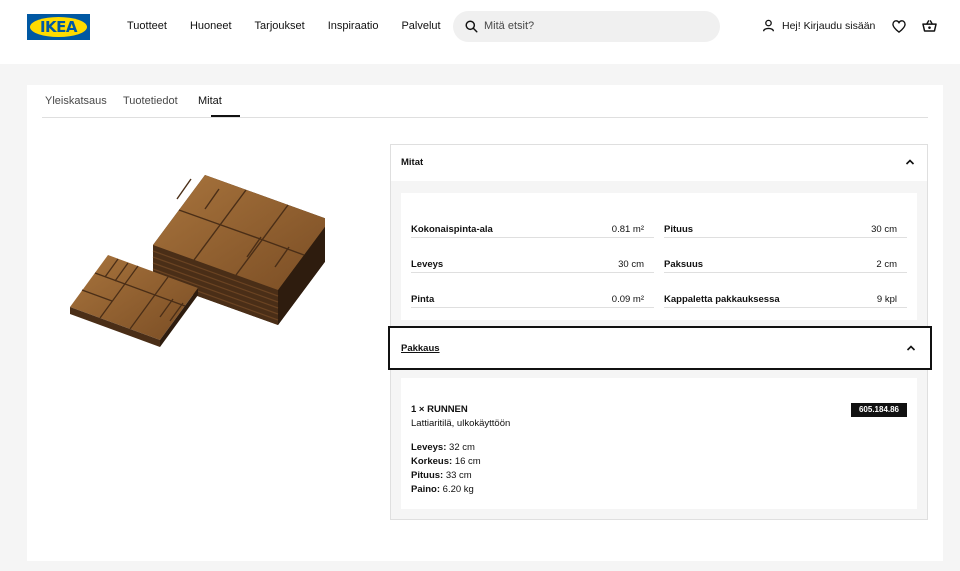  Describe the element at coordinates (197, 261) in the screenshot. I see `product-image` at that location.